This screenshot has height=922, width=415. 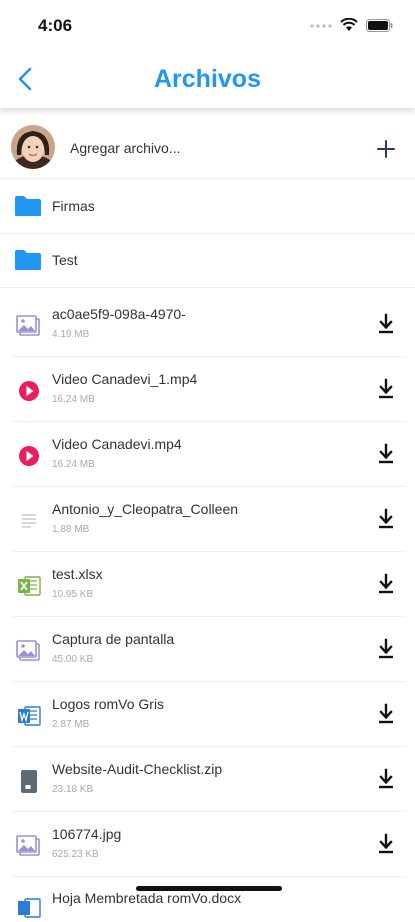 What do you see at coordinates (125, 379) in the screenshot?
I see `file-name: Video Canadevi_1.mp4` at bounding box center [125, 379].